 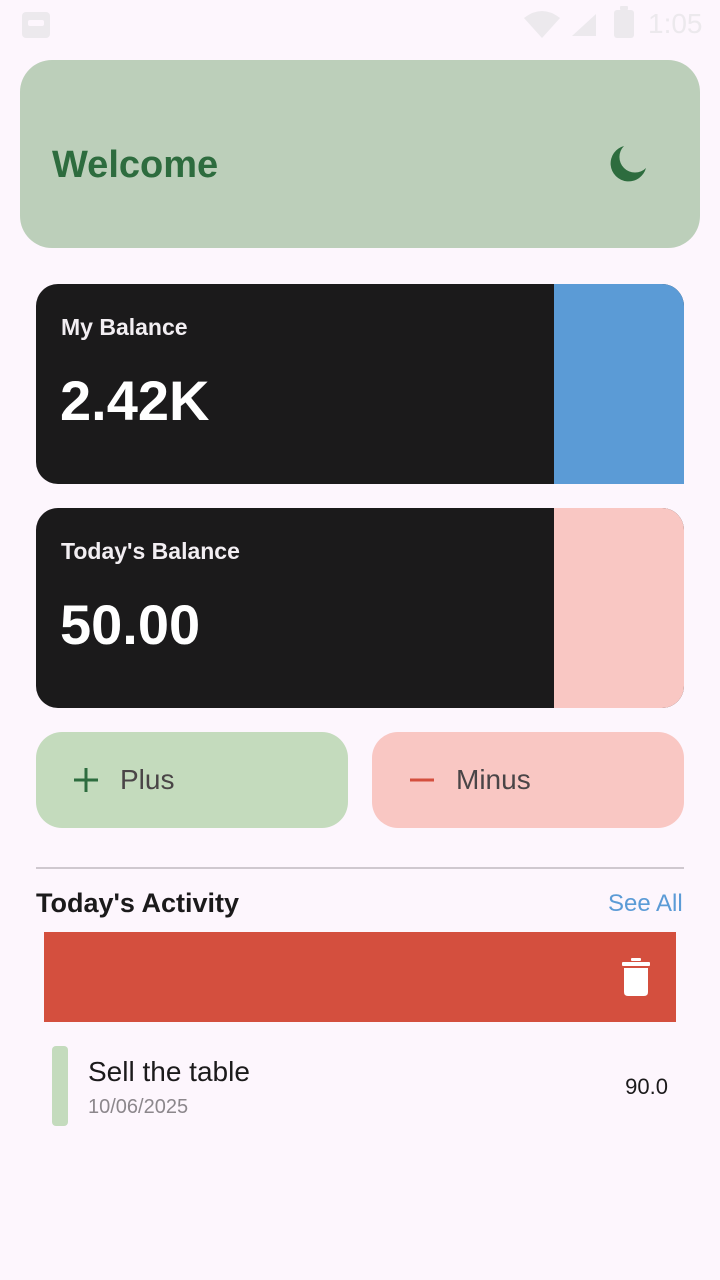 What do you see at coordinates (542, 24) in the screenshot?
I see `wifi-icon` at bounding box center [542, 24].